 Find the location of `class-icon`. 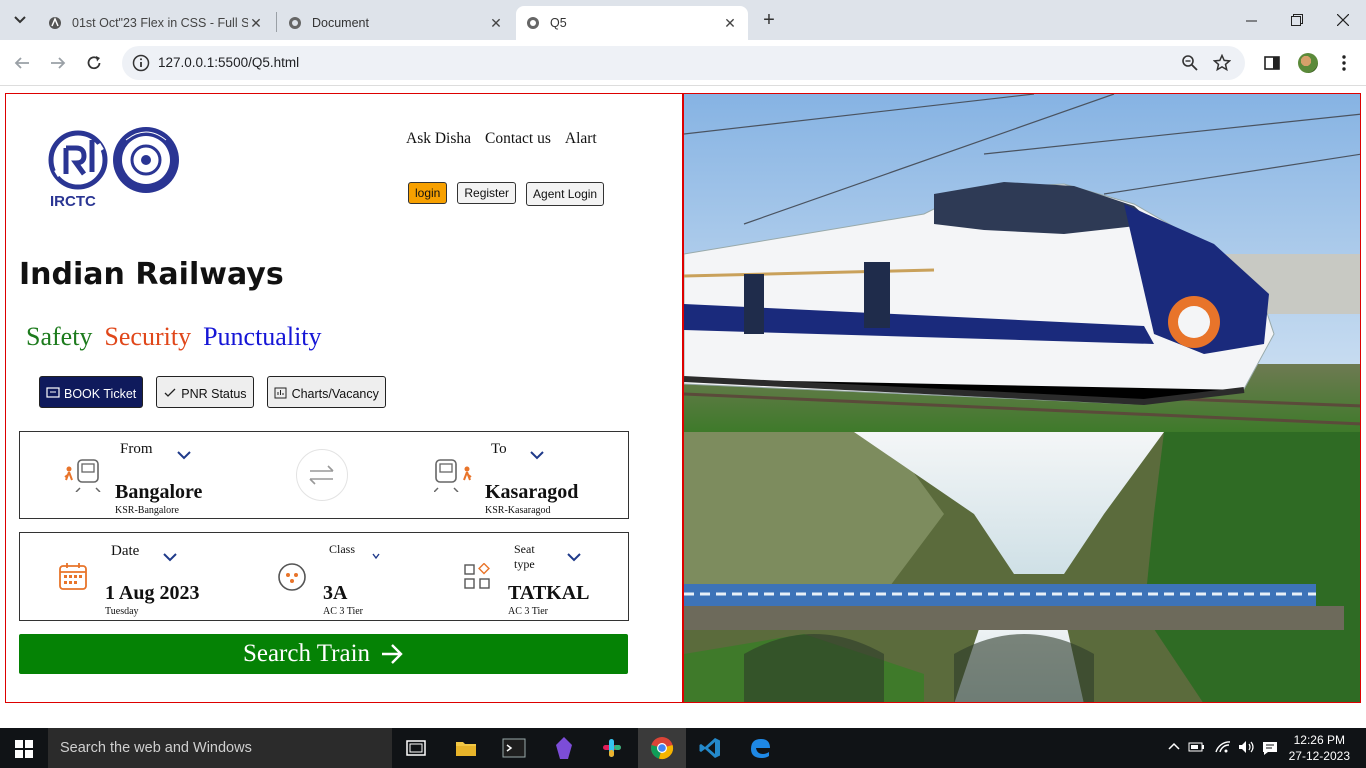

class-icon is located at coordinates (292, 577).